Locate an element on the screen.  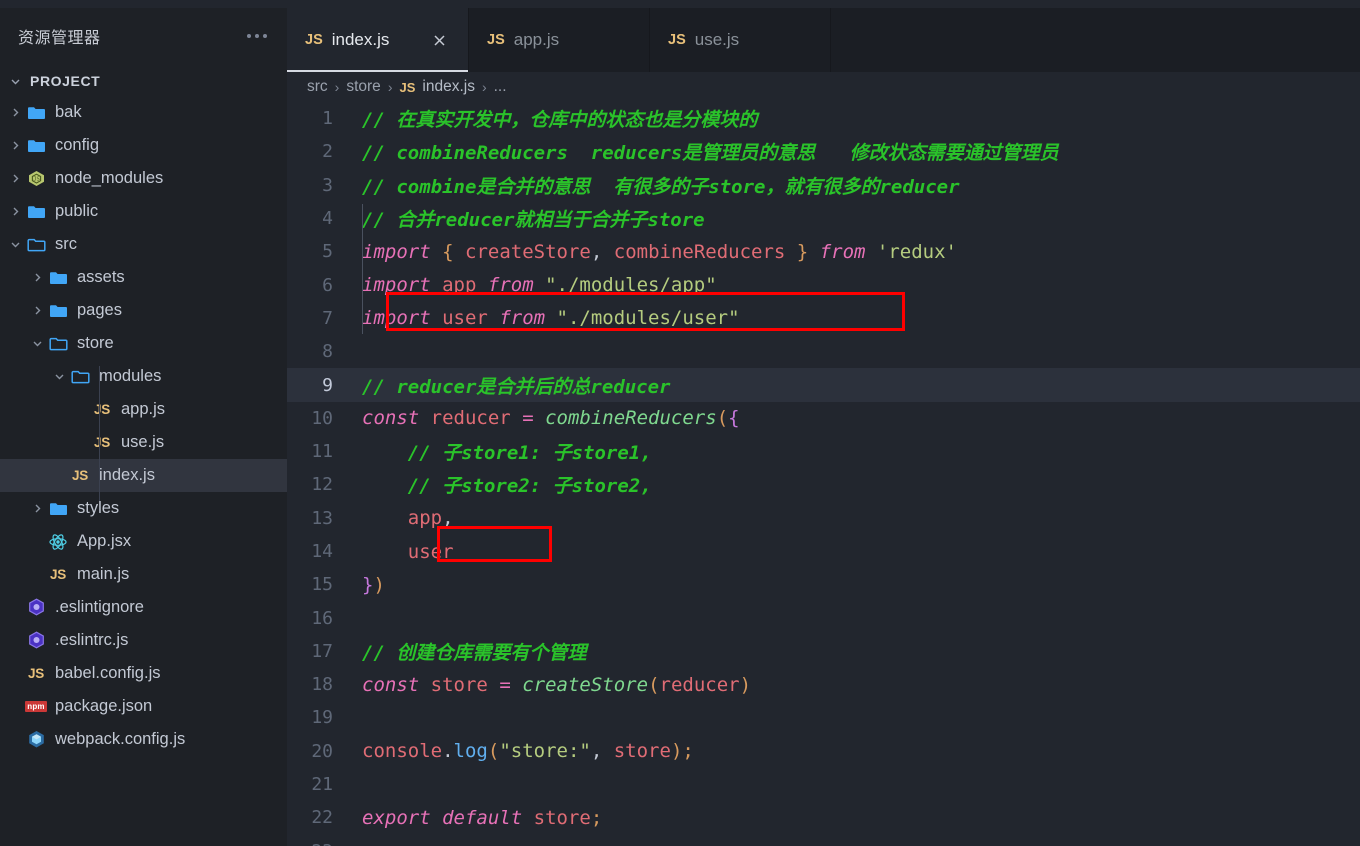
code-token: import is located at coordinates (396, 318).